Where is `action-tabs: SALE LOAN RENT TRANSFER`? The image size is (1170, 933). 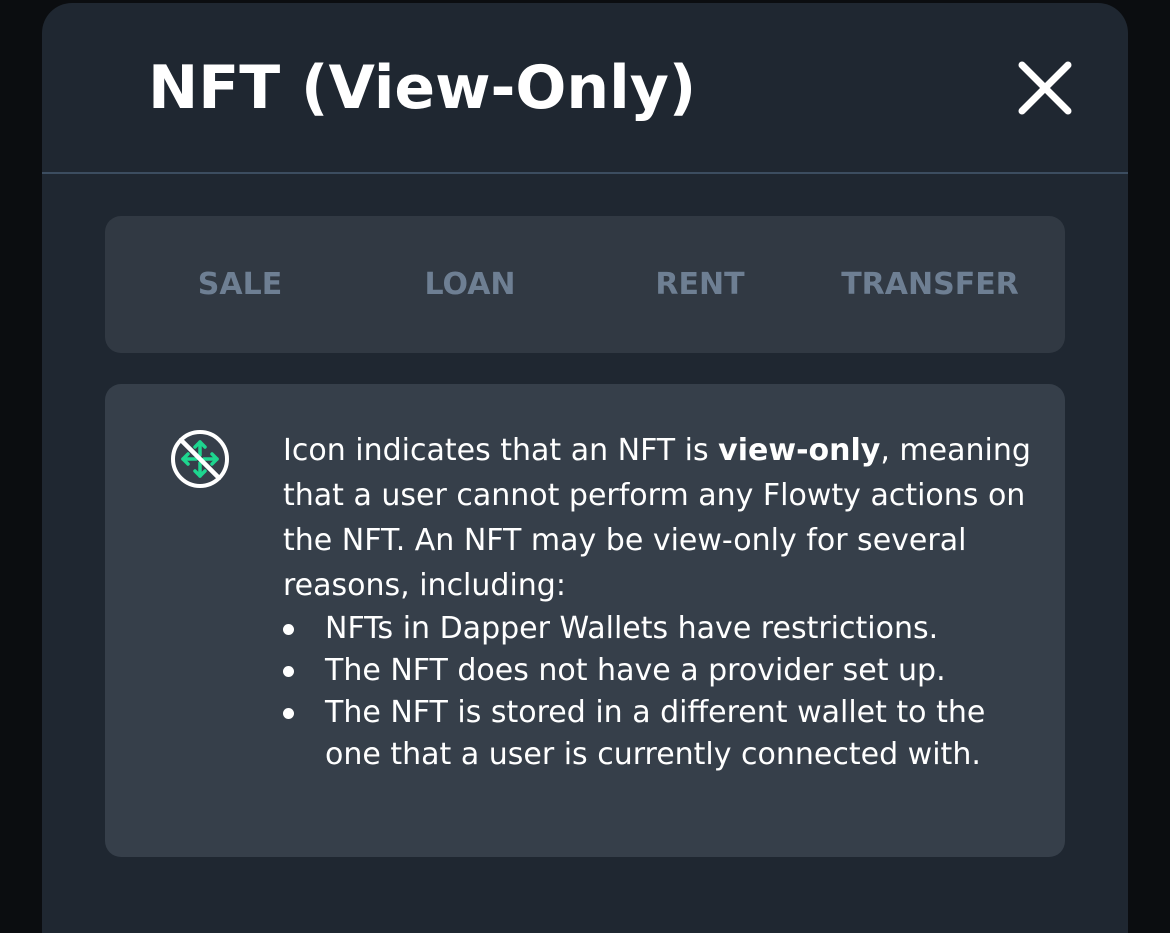
action-tabs: SALE LOAN RENT TRANSFER is located at coordinates (585, 284).